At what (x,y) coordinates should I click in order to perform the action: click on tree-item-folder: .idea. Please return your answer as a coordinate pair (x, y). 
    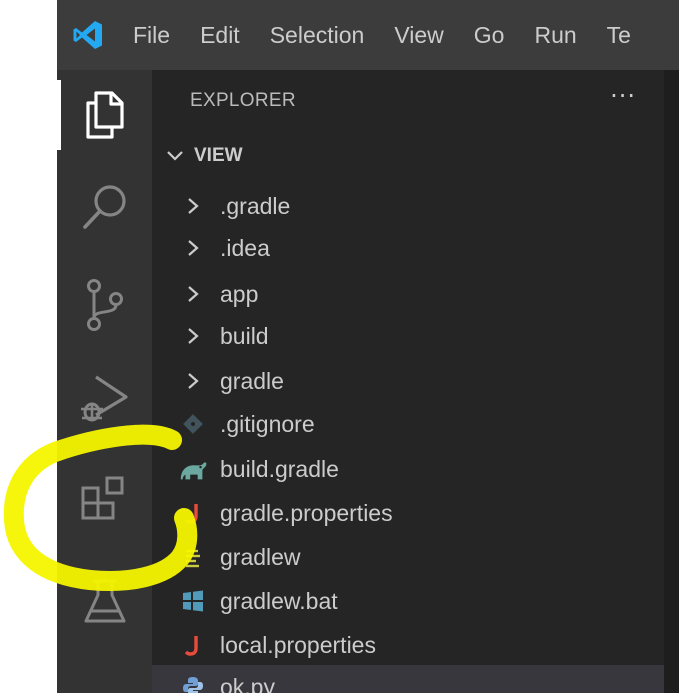
    Looking at the image, I should click on (408, 248).